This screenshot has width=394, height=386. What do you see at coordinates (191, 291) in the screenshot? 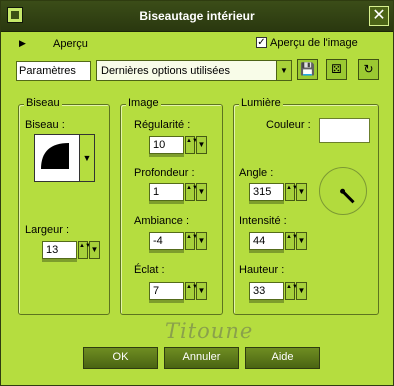
I see `shininess-stepper: ▲▼` at bounding box center [191, 291].